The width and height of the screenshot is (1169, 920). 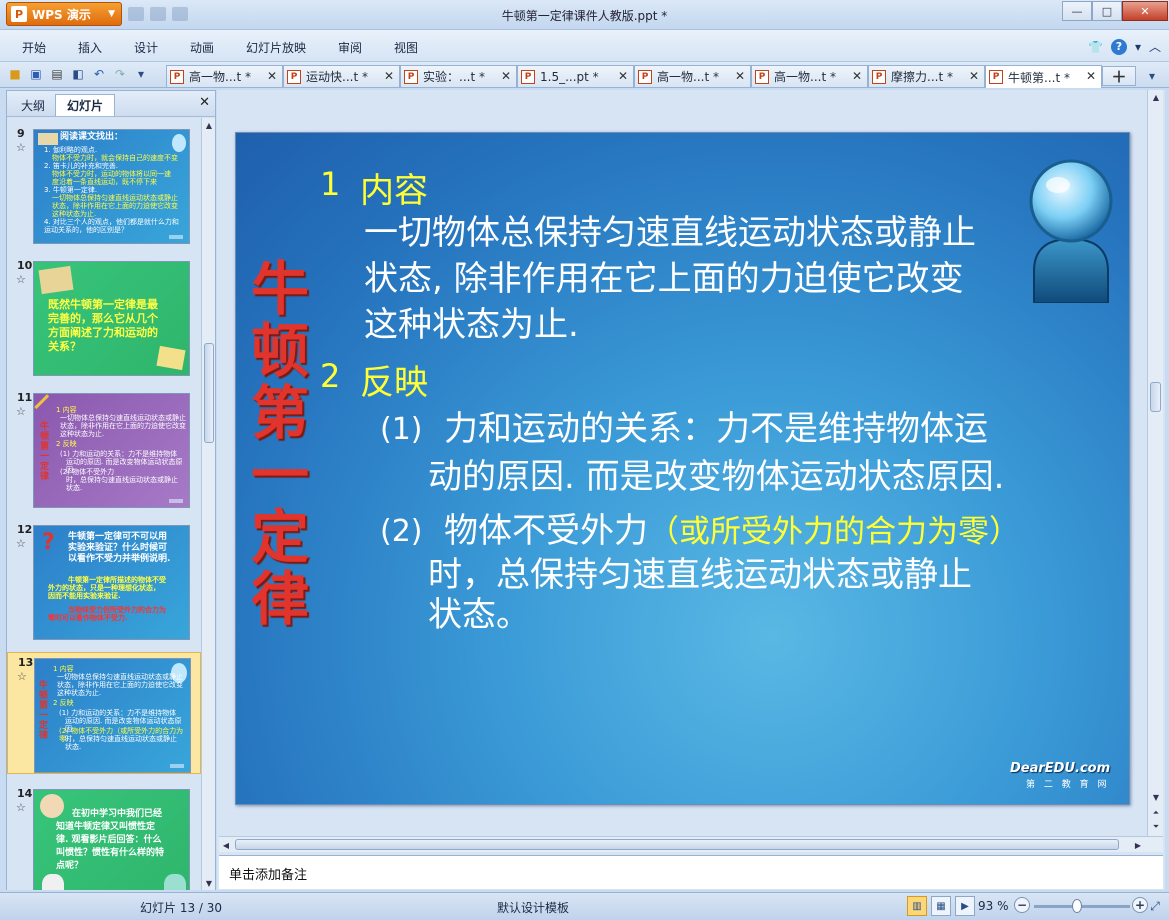 What do you see at coordinates (99, 74) in the screenshot?
I see `undo-icon: ↶` at bounding box center [99, 74].